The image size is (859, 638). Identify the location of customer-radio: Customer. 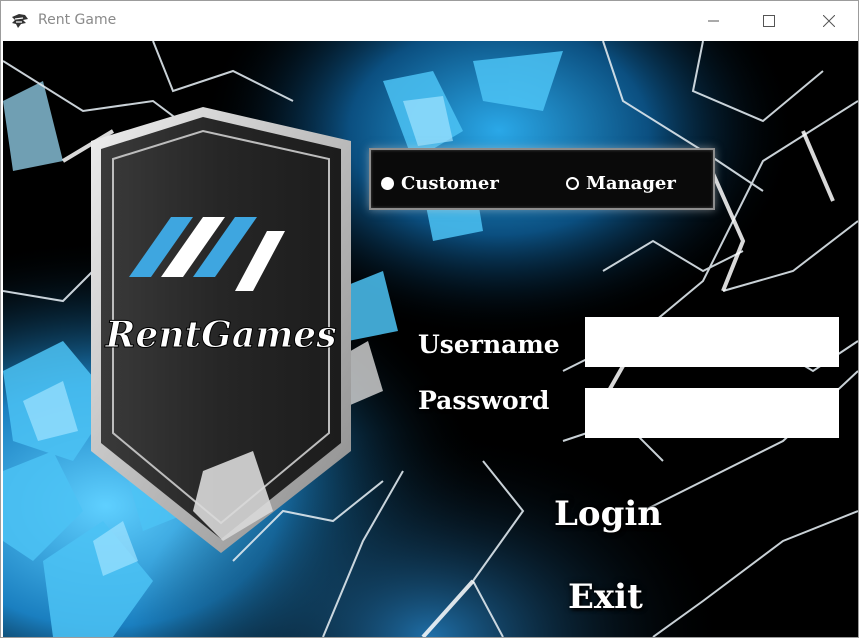
(440, 183).